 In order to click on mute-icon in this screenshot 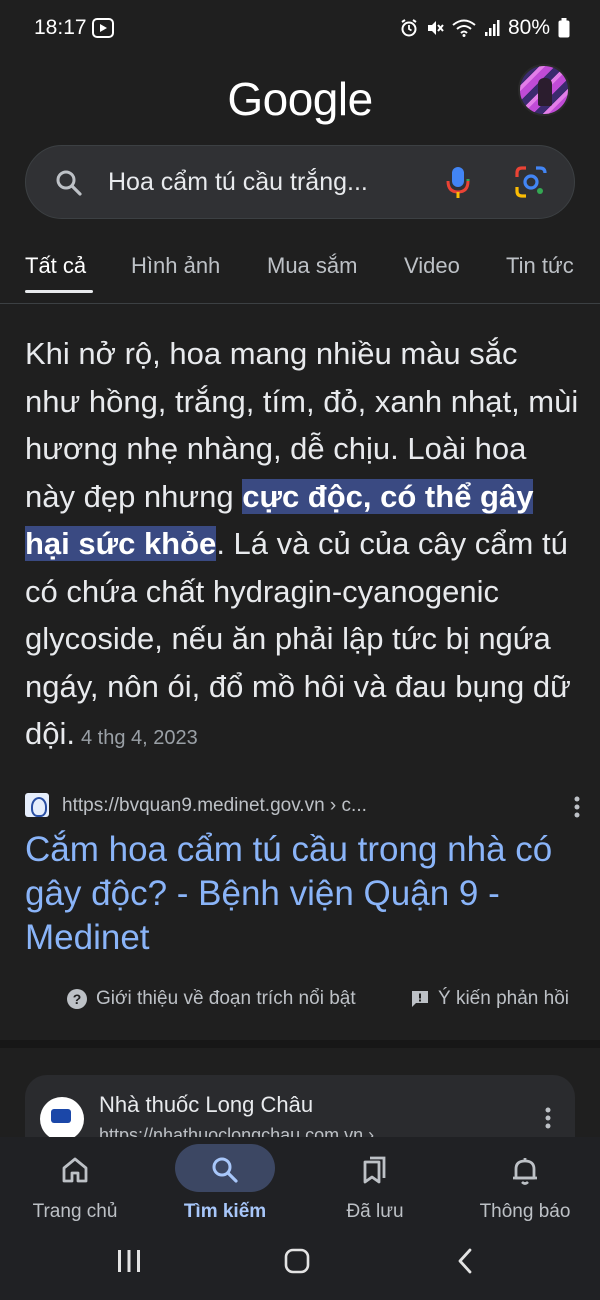, I will do `click(435, 28)`.